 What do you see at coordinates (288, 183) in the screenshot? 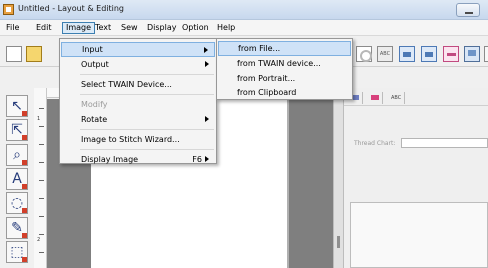
I see `canvas-border` at bounding box center [288, 183].